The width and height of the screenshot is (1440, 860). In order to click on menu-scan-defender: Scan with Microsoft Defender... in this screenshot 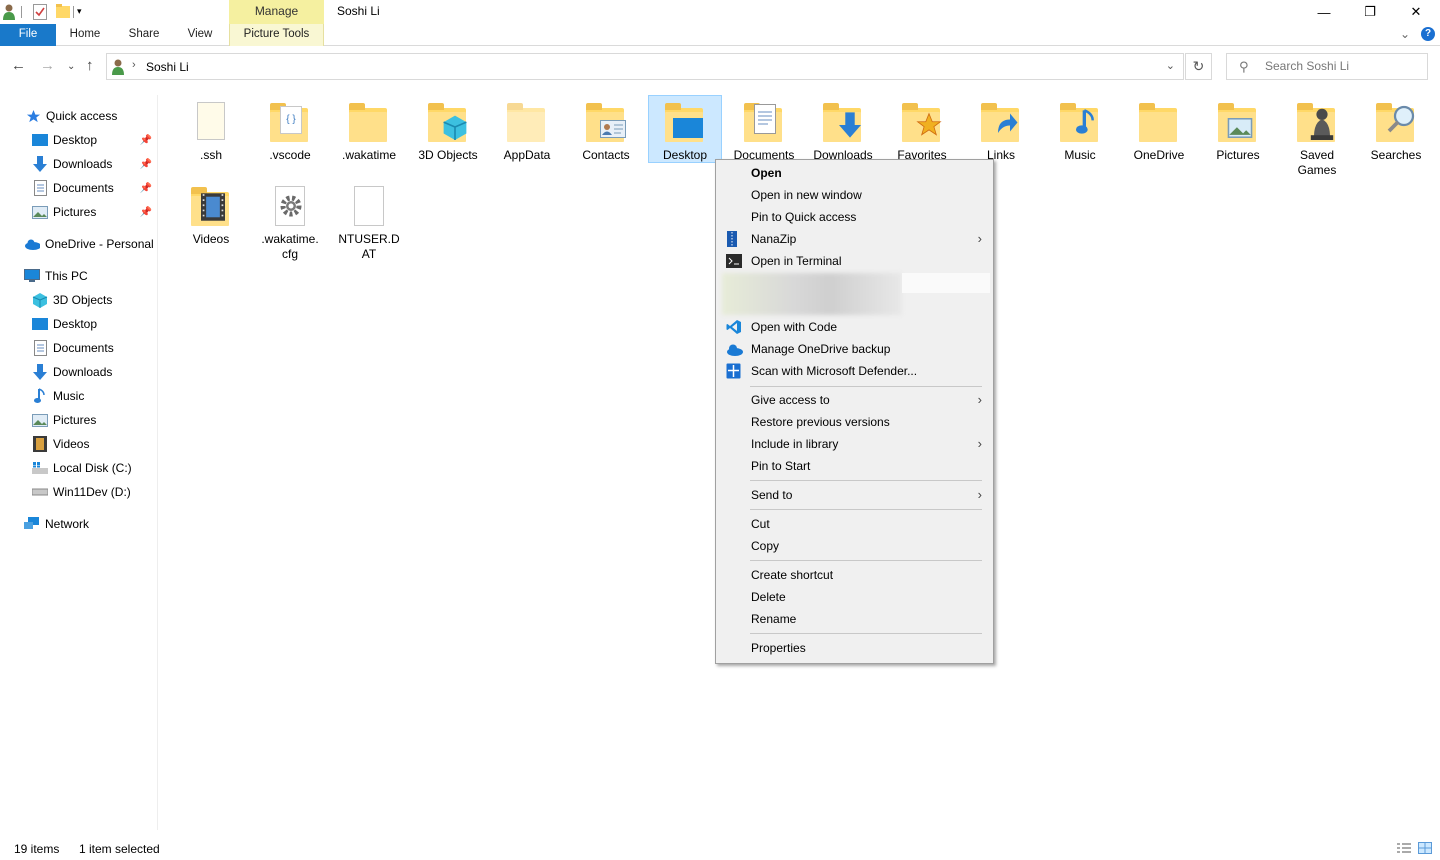, I will do `click(854, 371)`.